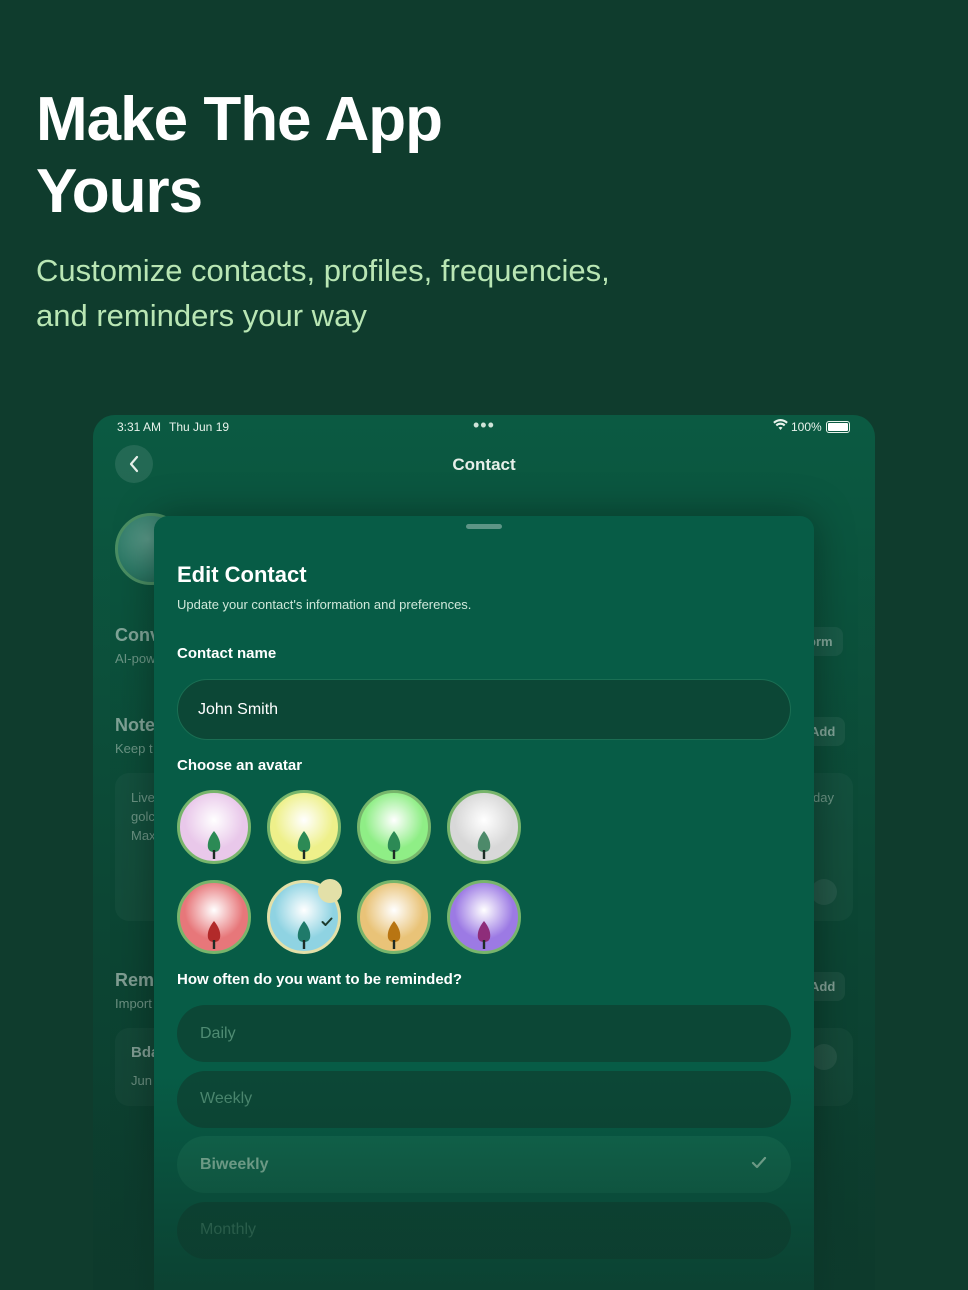 The height and width of the screenshot is (1290, 968). What do you see at coordinates (218, 1033) in the screenshot?
I see `frequency-label: Daily` at bounding box center [218, 1033].